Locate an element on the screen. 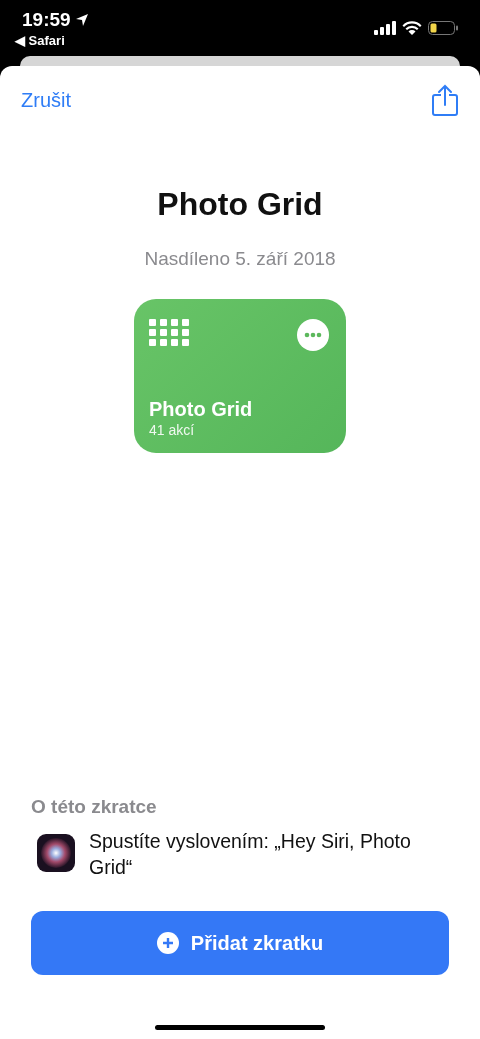 This screenshot has height=1039, width=480. wifi-icon is located at coordinates (412, 28).